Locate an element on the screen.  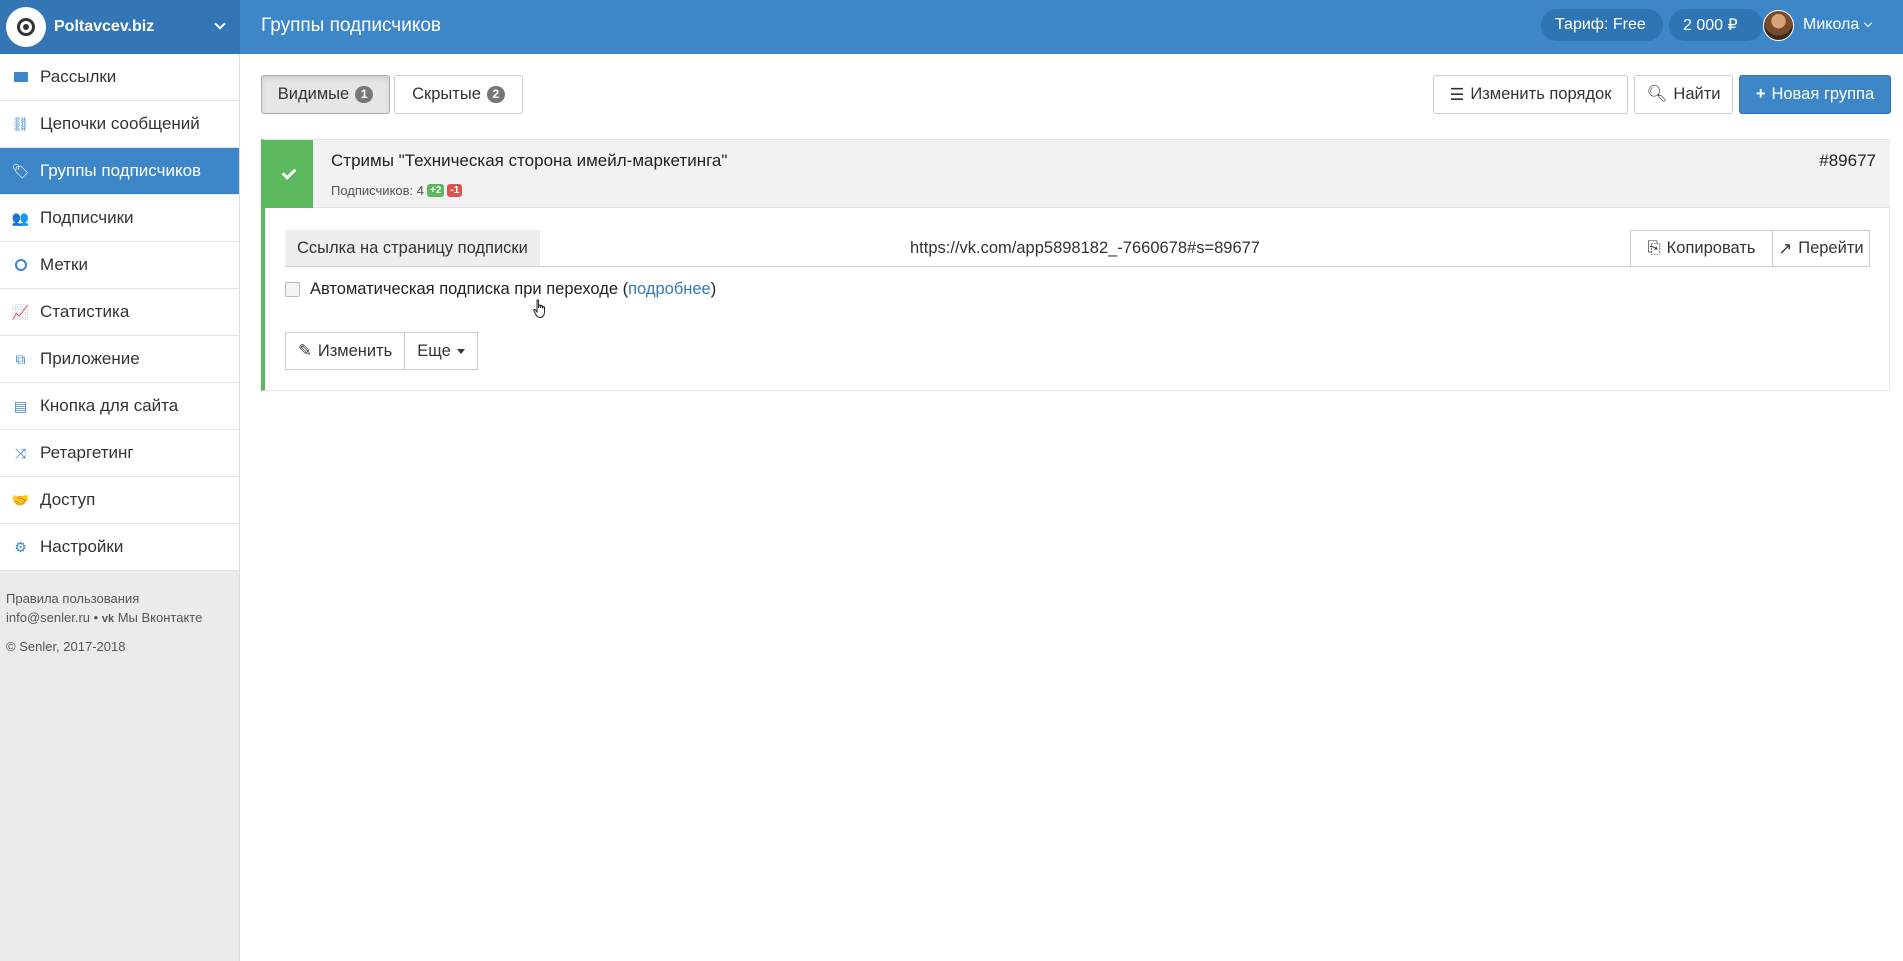
group-actions: ✎ Изменить Еще is located at coordinates (381, 351).